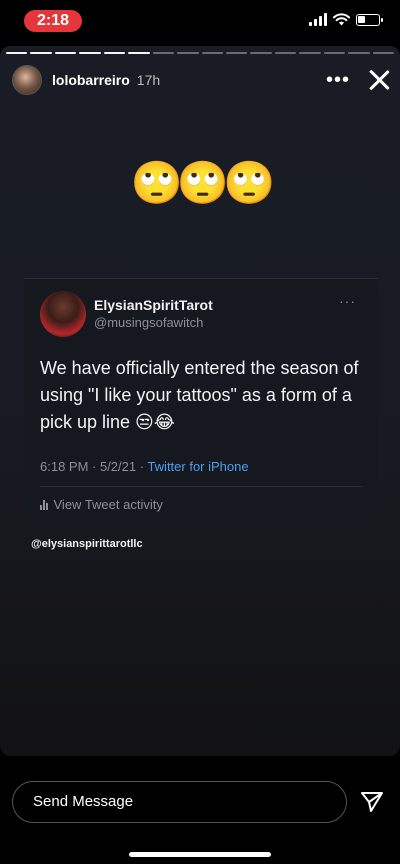 The width and height of the screenshot is (400, 864). I want to click on story-progress-bar, so click(200, 53).